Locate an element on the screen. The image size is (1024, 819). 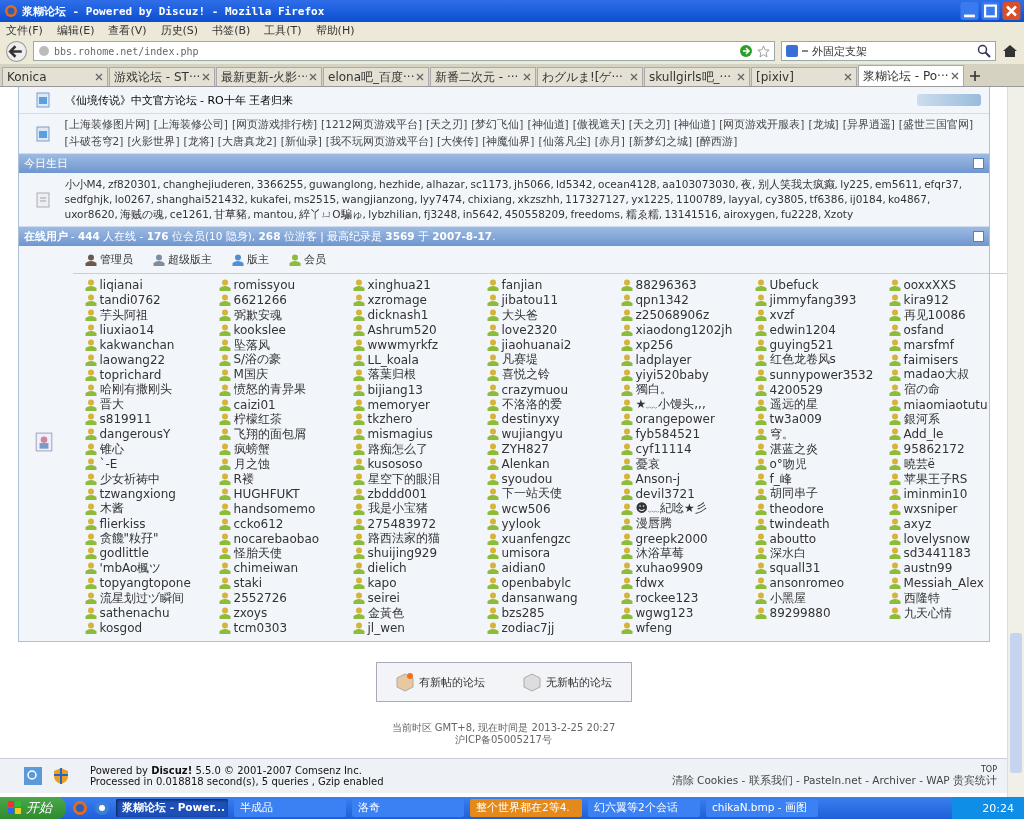
member-link: HUGHFUKT is located at coordinates (266, 493).